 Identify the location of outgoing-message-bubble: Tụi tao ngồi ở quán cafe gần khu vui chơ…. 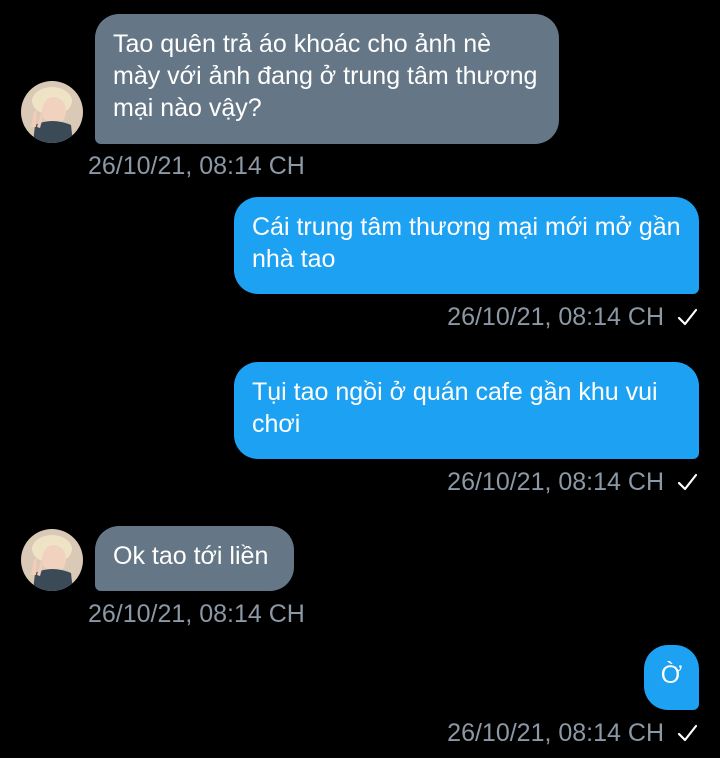
(466, 410).